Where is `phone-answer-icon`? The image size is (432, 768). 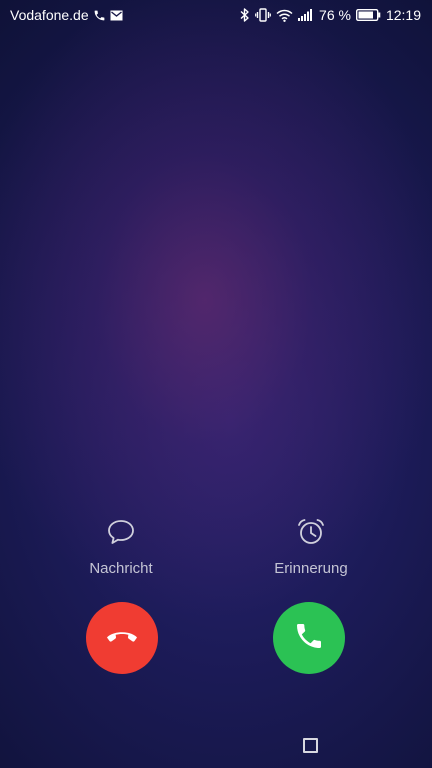
phone-answer-icon is located at coordinates (309, 638).